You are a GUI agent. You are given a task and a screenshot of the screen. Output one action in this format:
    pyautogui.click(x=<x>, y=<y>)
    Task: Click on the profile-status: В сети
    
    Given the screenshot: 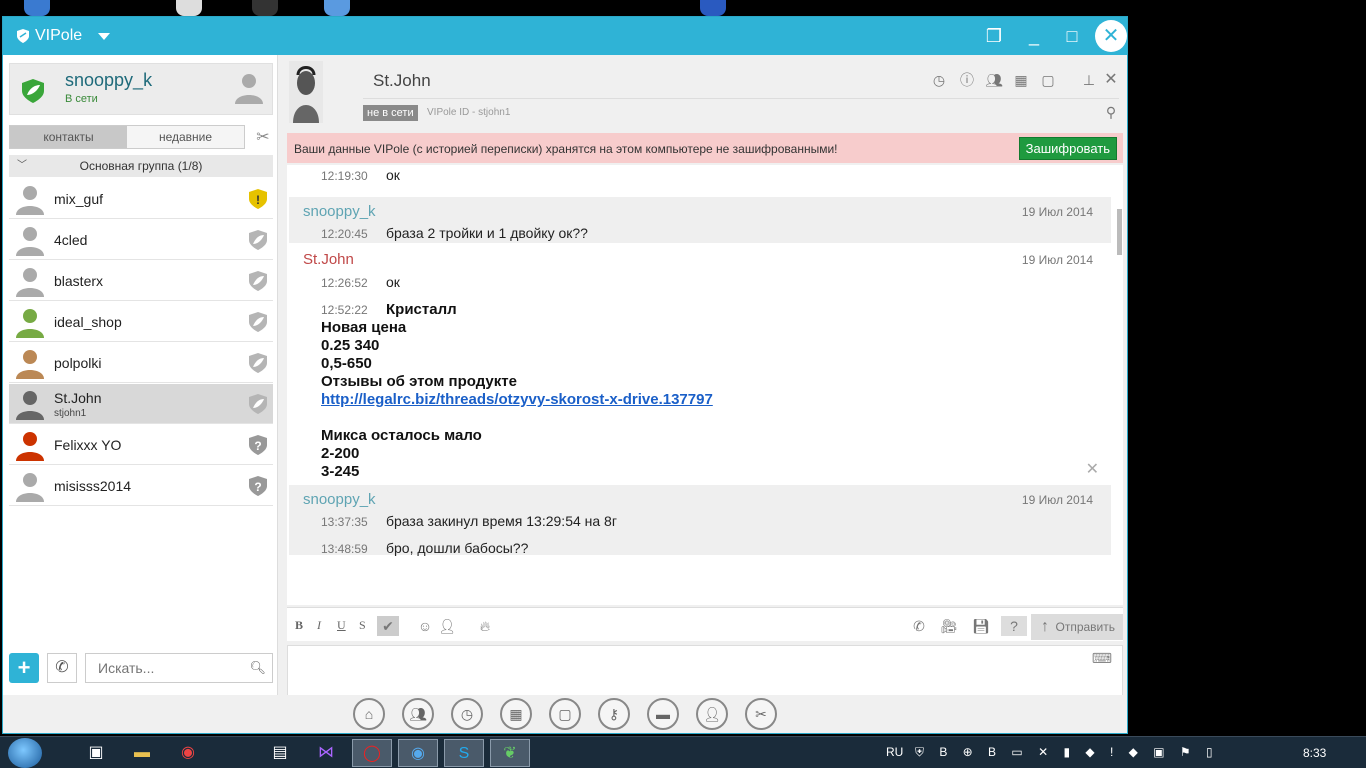 What is the action you would take?
    pyautogui.click(x=81, y=99)
    